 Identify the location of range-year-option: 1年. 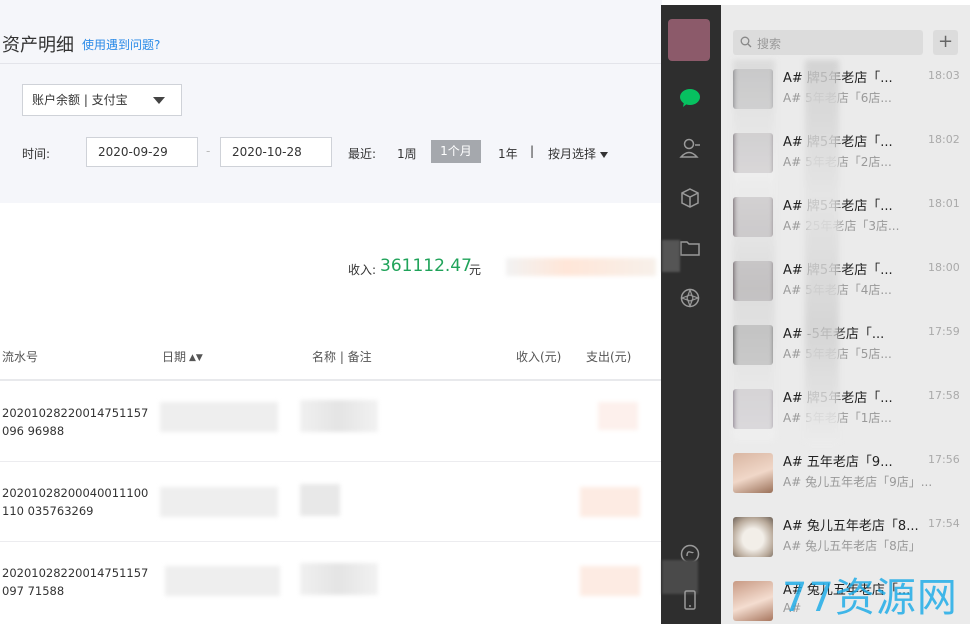
(508, 153).